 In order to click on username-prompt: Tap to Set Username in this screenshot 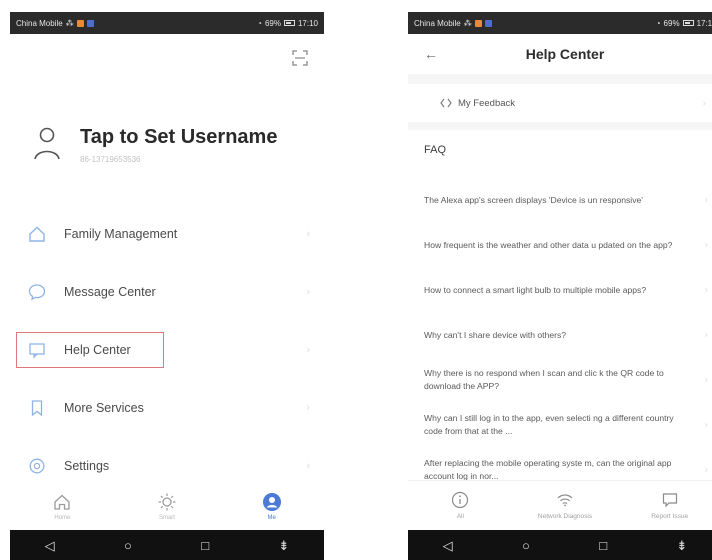, I will do `click(178, 137)`.